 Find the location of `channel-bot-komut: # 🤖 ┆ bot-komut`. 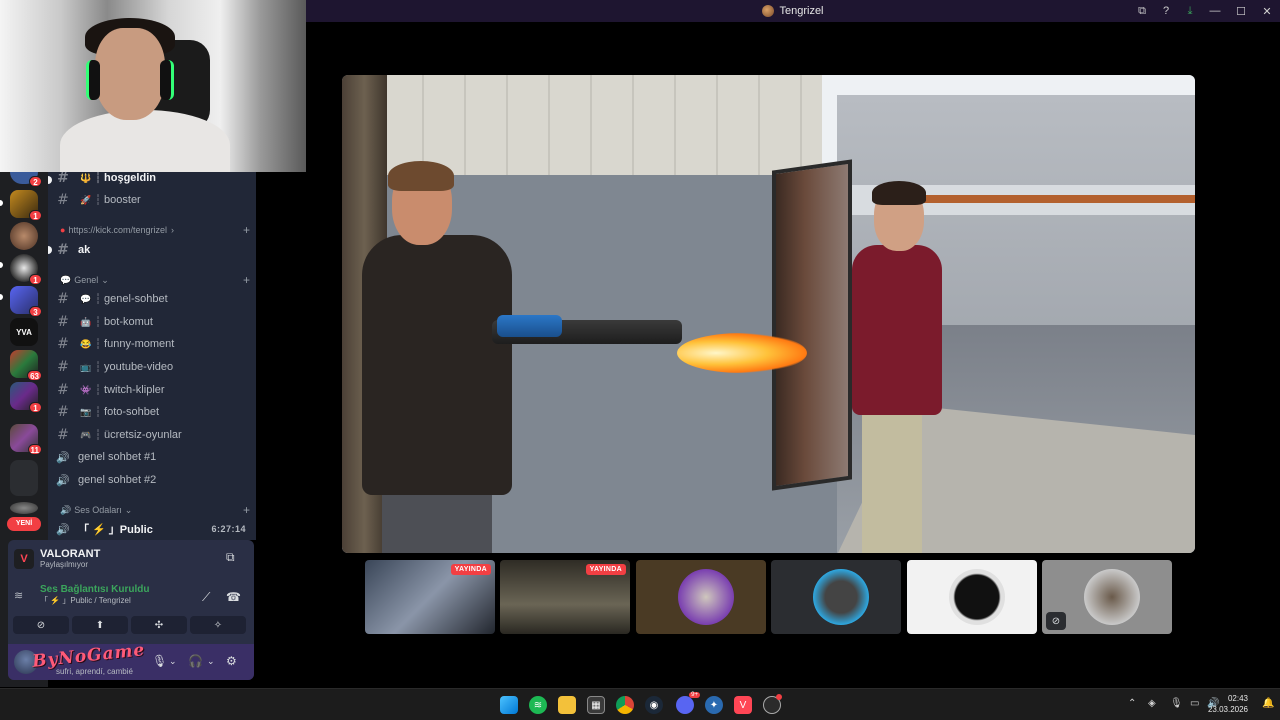

channel-bot-komut: # 🤖 ┆ bot-komut is located at coordinates (152, 322).